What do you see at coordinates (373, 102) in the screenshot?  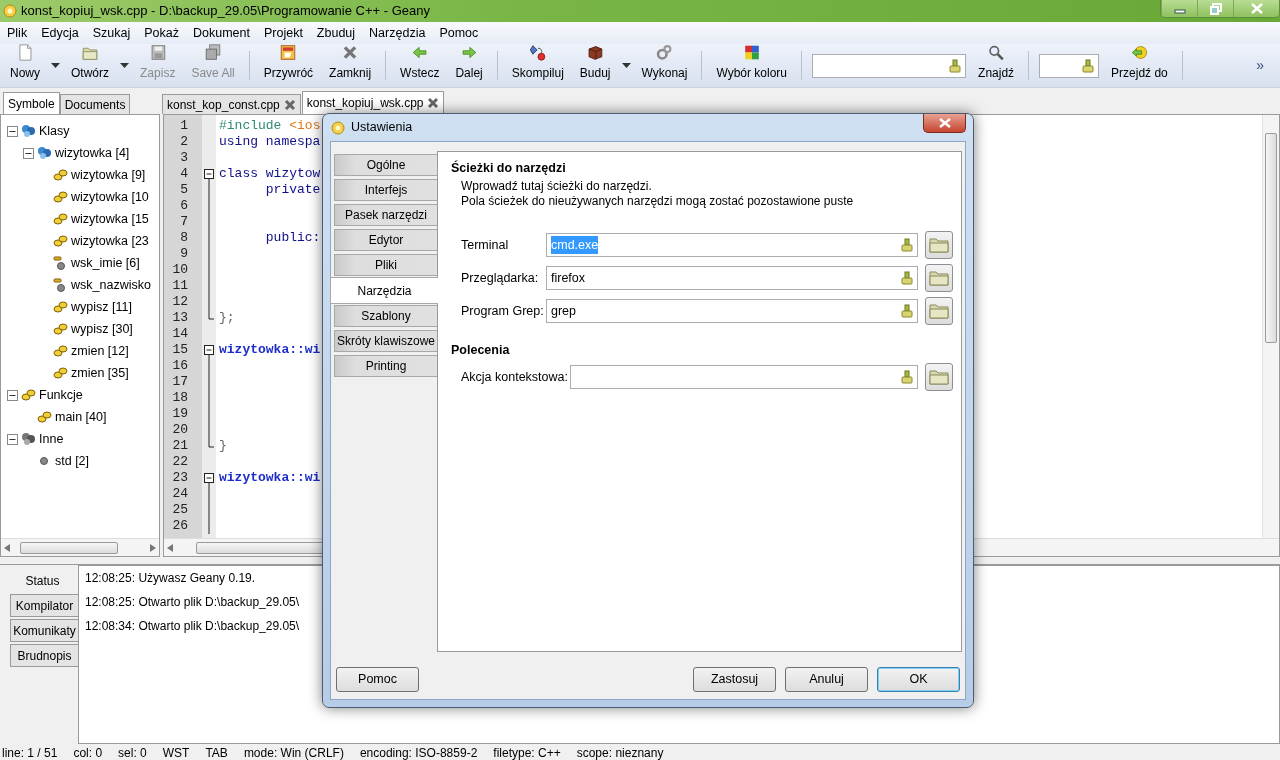 I see `editor-tab: konst_kopiuj_wsk.cpp` at bounding box center [373, 102].